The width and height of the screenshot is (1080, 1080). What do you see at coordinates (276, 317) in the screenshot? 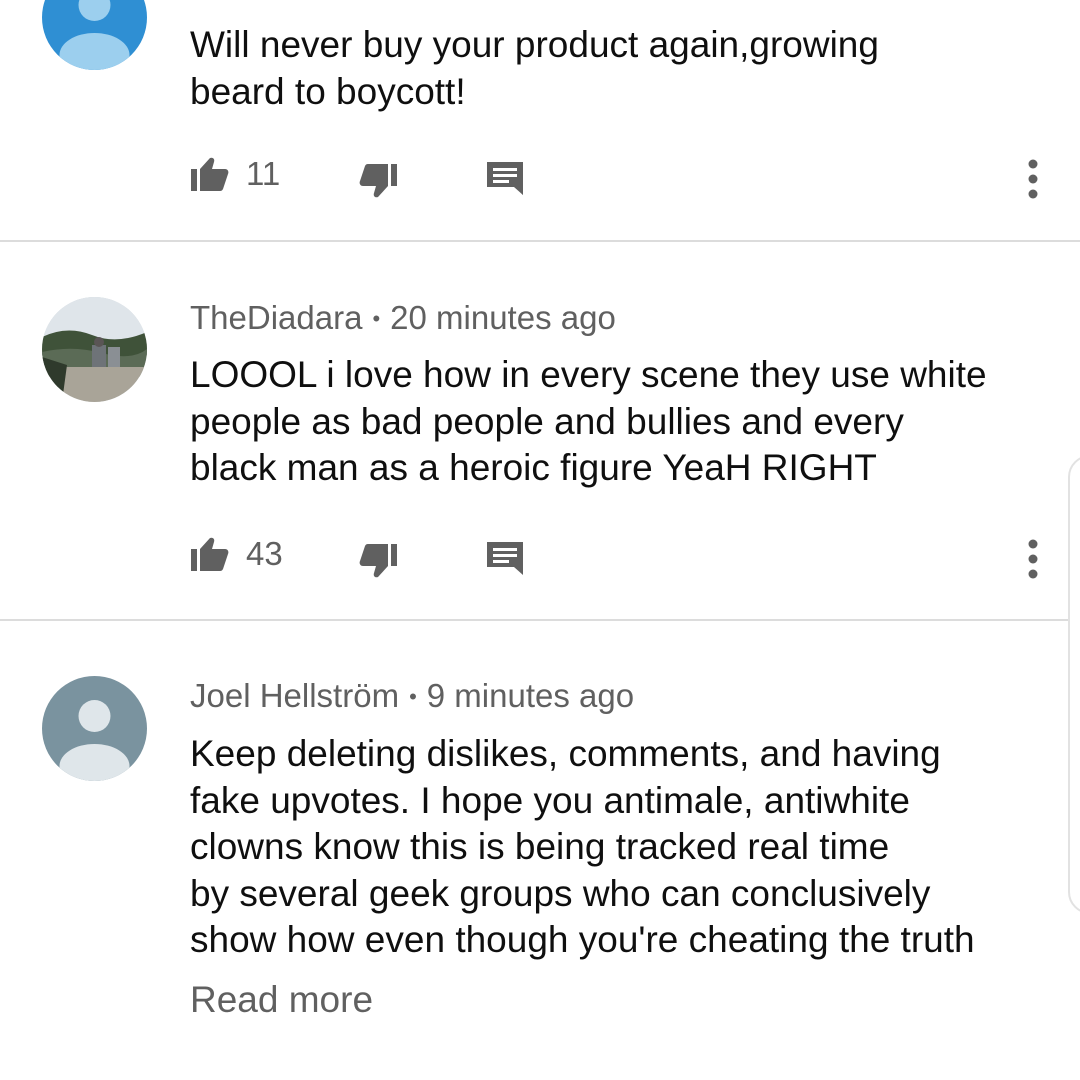
I see `author-name: TheDiadara` at bounding box center [276, 317].